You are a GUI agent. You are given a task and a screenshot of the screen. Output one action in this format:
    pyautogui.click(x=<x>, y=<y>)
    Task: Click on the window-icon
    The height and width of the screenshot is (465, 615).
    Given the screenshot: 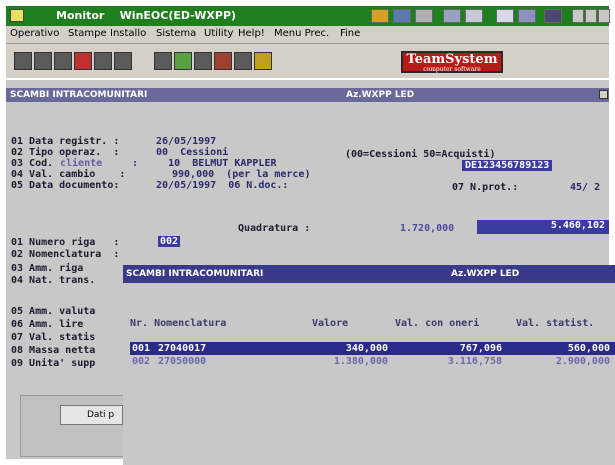 What is the action you would take?
    pyautogui.click(x=505, y=16)
    